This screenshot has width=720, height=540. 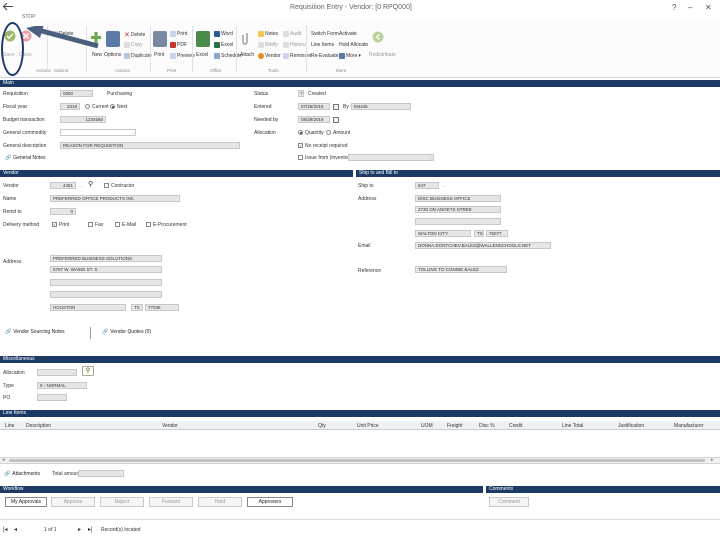 What do you see at coordinates (162, 307) in the screenshot?
I see `zip-field: 77036` at bounding box center [162, 307].